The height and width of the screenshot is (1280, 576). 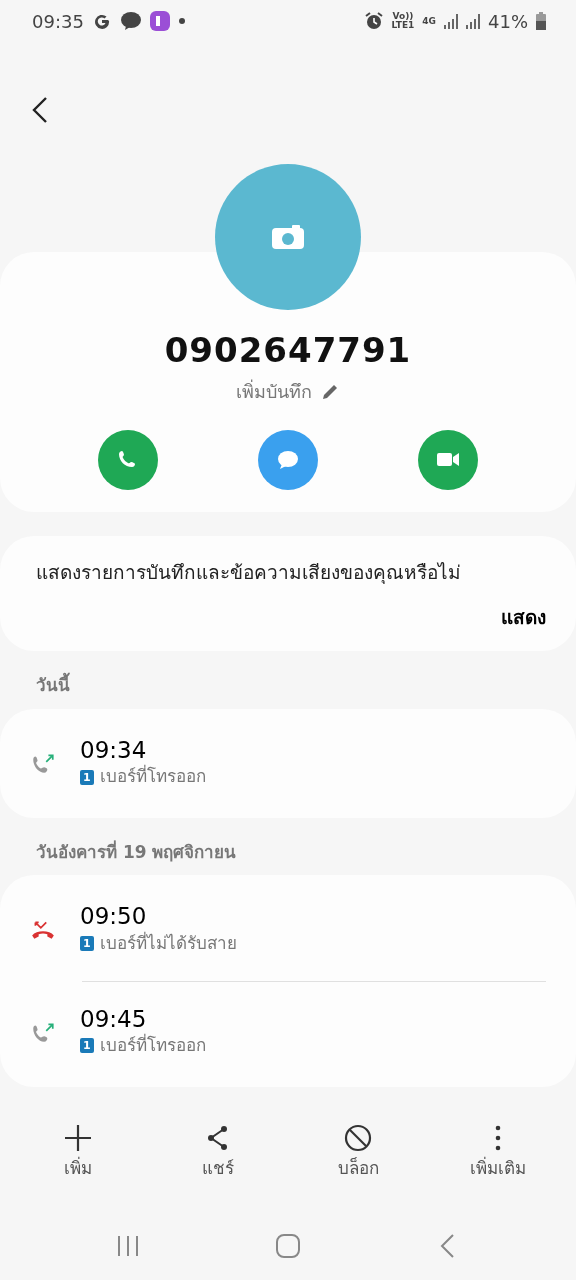 What do you see at coordinates (181, 21) in the screenshot?
I see `dot-icon` at bounding box center [181, 21].